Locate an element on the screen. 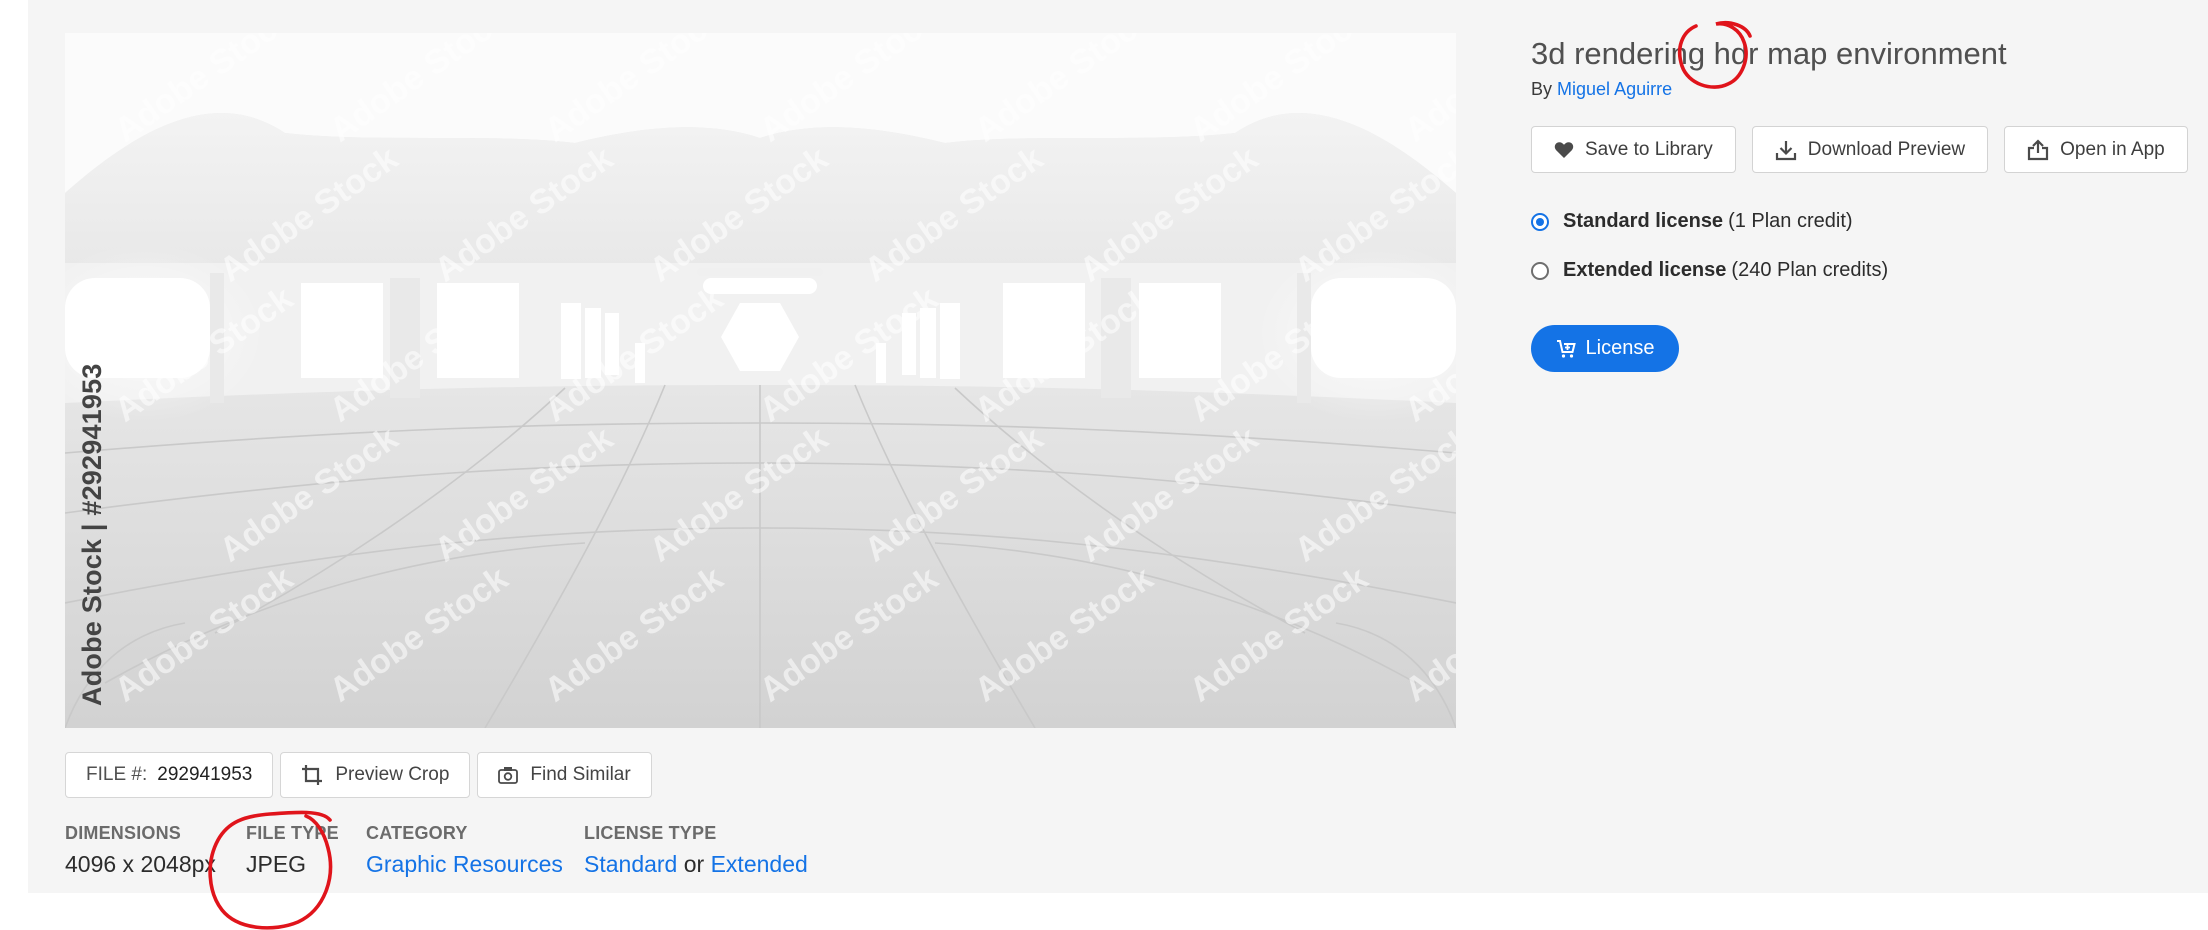 The width and height of the screenshot is (2208, 930). preview-crop-label: Preview Crop is located at coordinates (392, 774).